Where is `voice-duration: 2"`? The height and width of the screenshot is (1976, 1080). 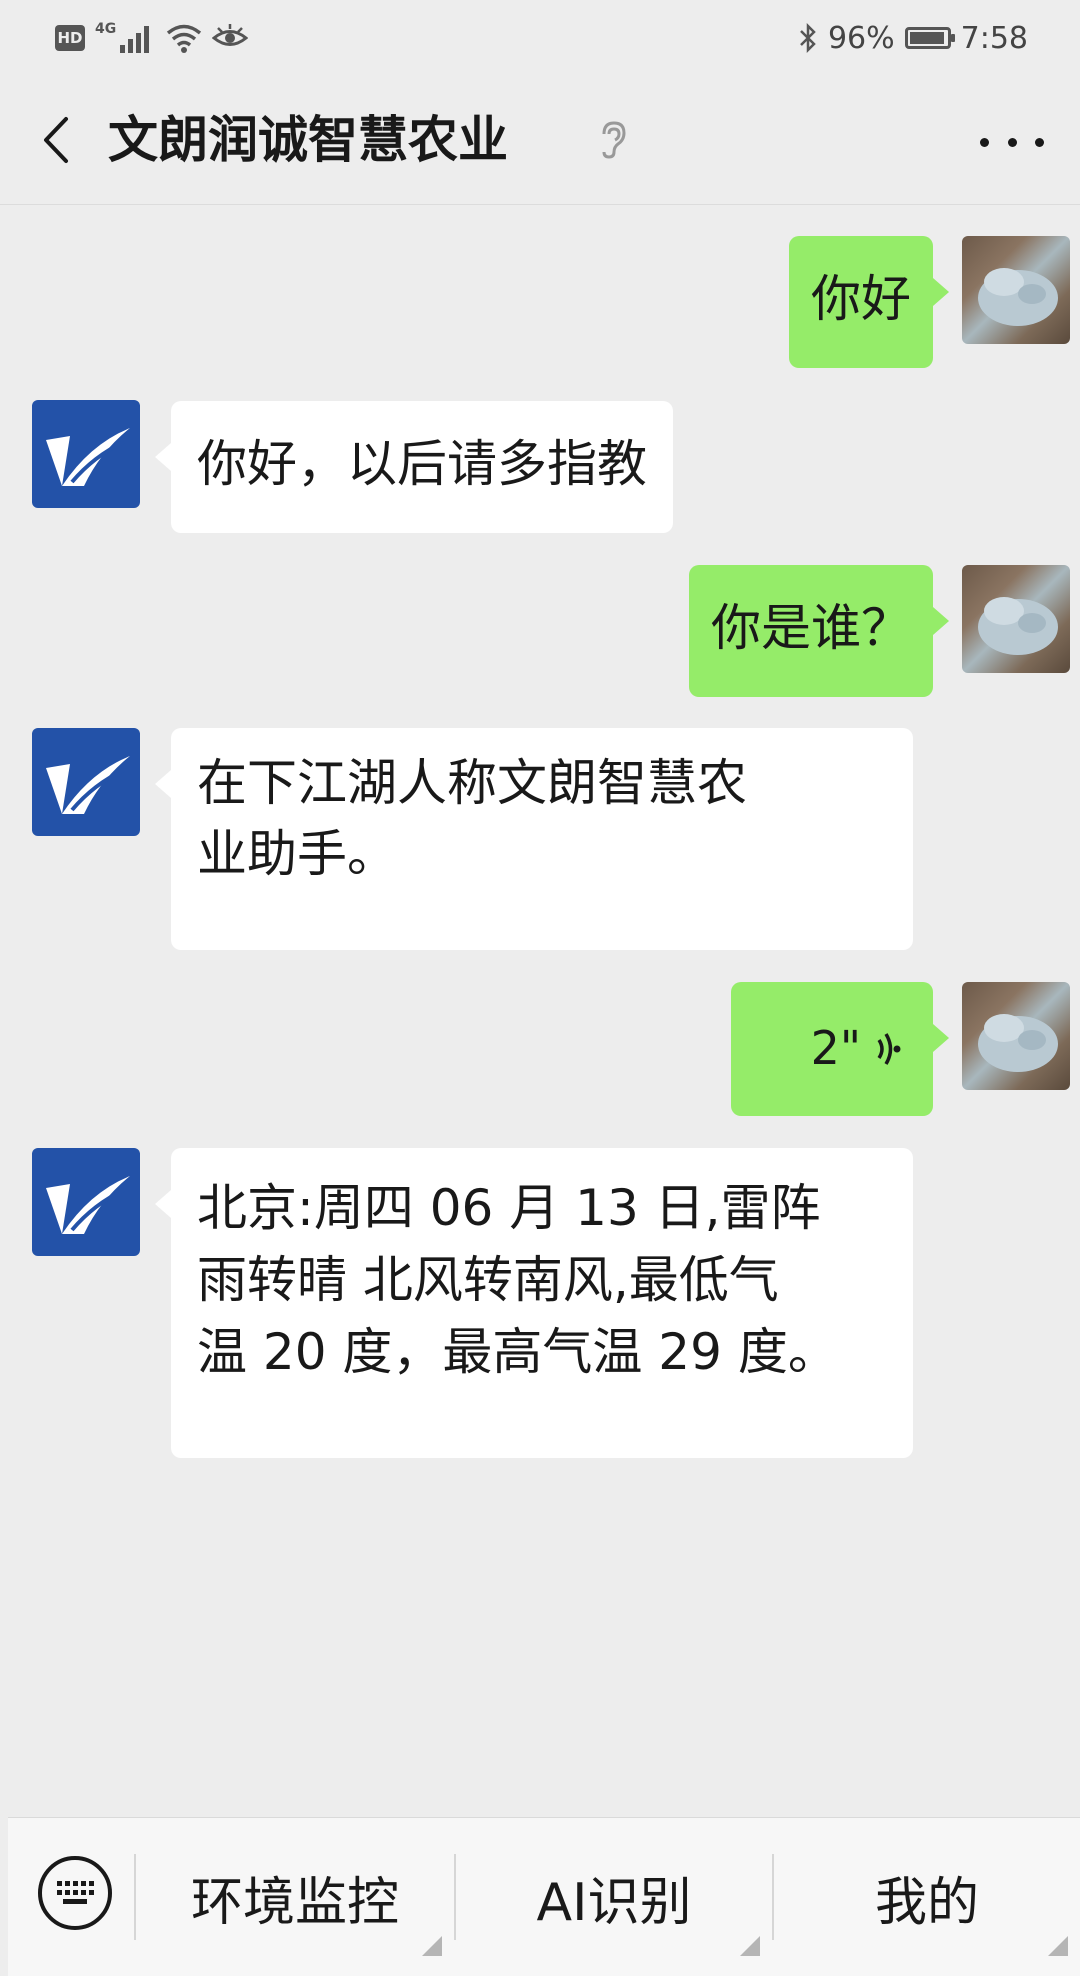
voice-duration: 2" is located at coordinates (835, 1048).